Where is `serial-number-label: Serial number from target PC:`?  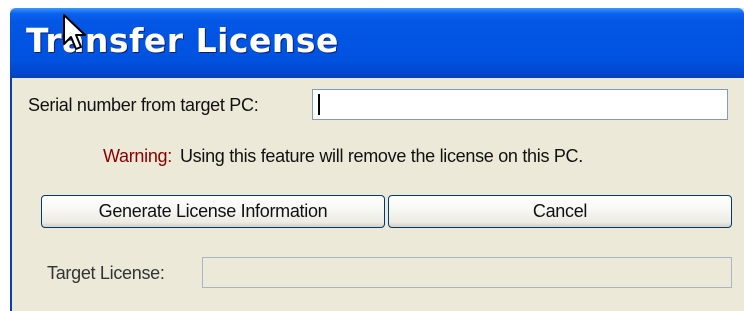 serial-number-label: Serial number from target PC: is located at coordinates (143, 105).